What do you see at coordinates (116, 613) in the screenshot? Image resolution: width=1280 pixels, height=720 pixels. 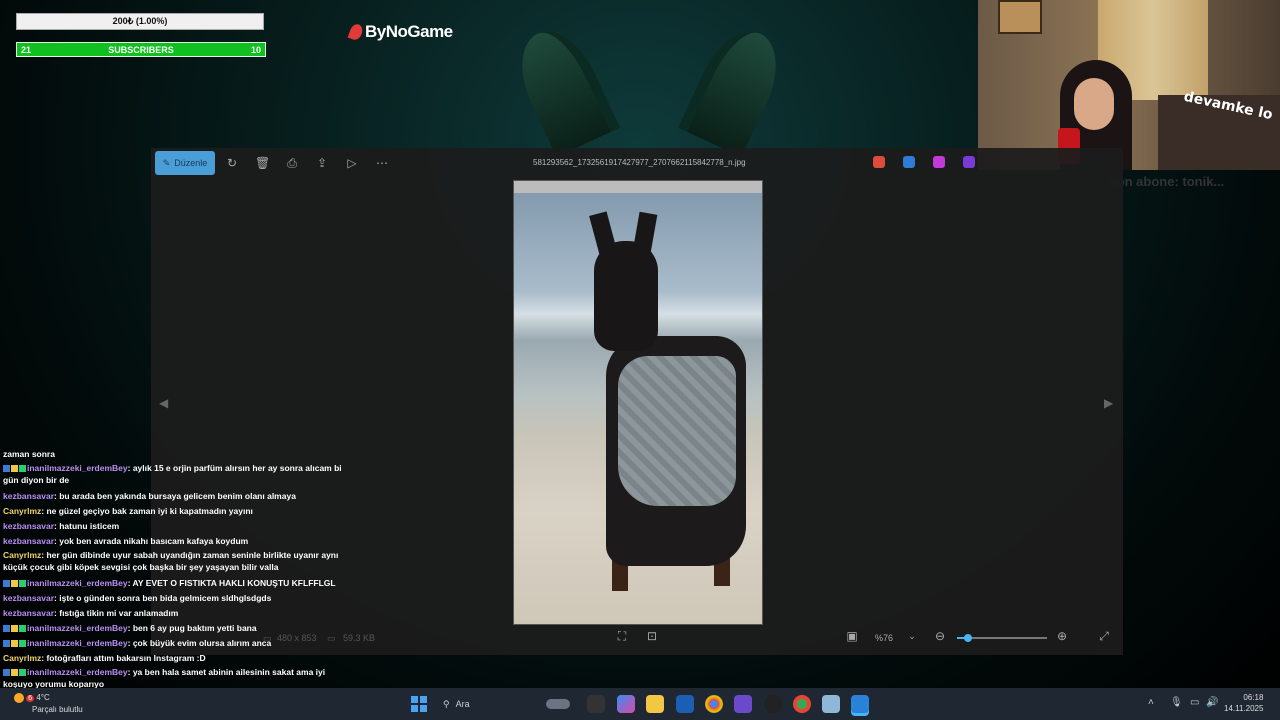 I see `chat-message-text: : fıstığa tikin mi var anlamadım` at bounding box center [116, 613].